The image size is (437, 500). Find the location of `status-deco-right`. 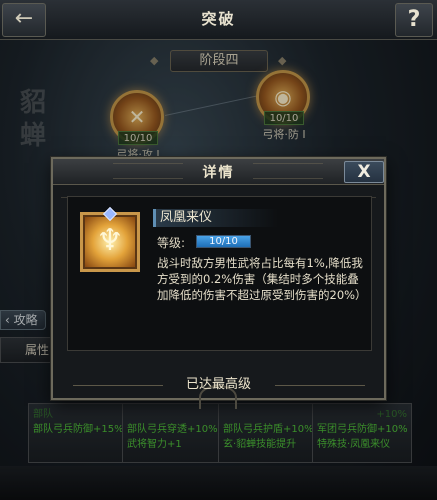

status-deco-right is located at coordinates (320, 385).